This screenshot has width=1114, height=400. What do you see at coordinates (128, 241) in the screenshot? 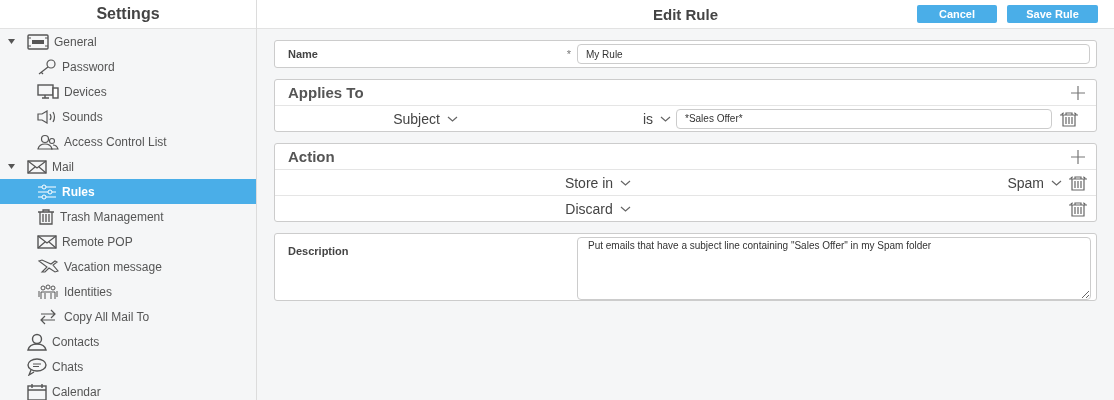
I see `tree-item: Remote POP` at bounding box center [128, 241].